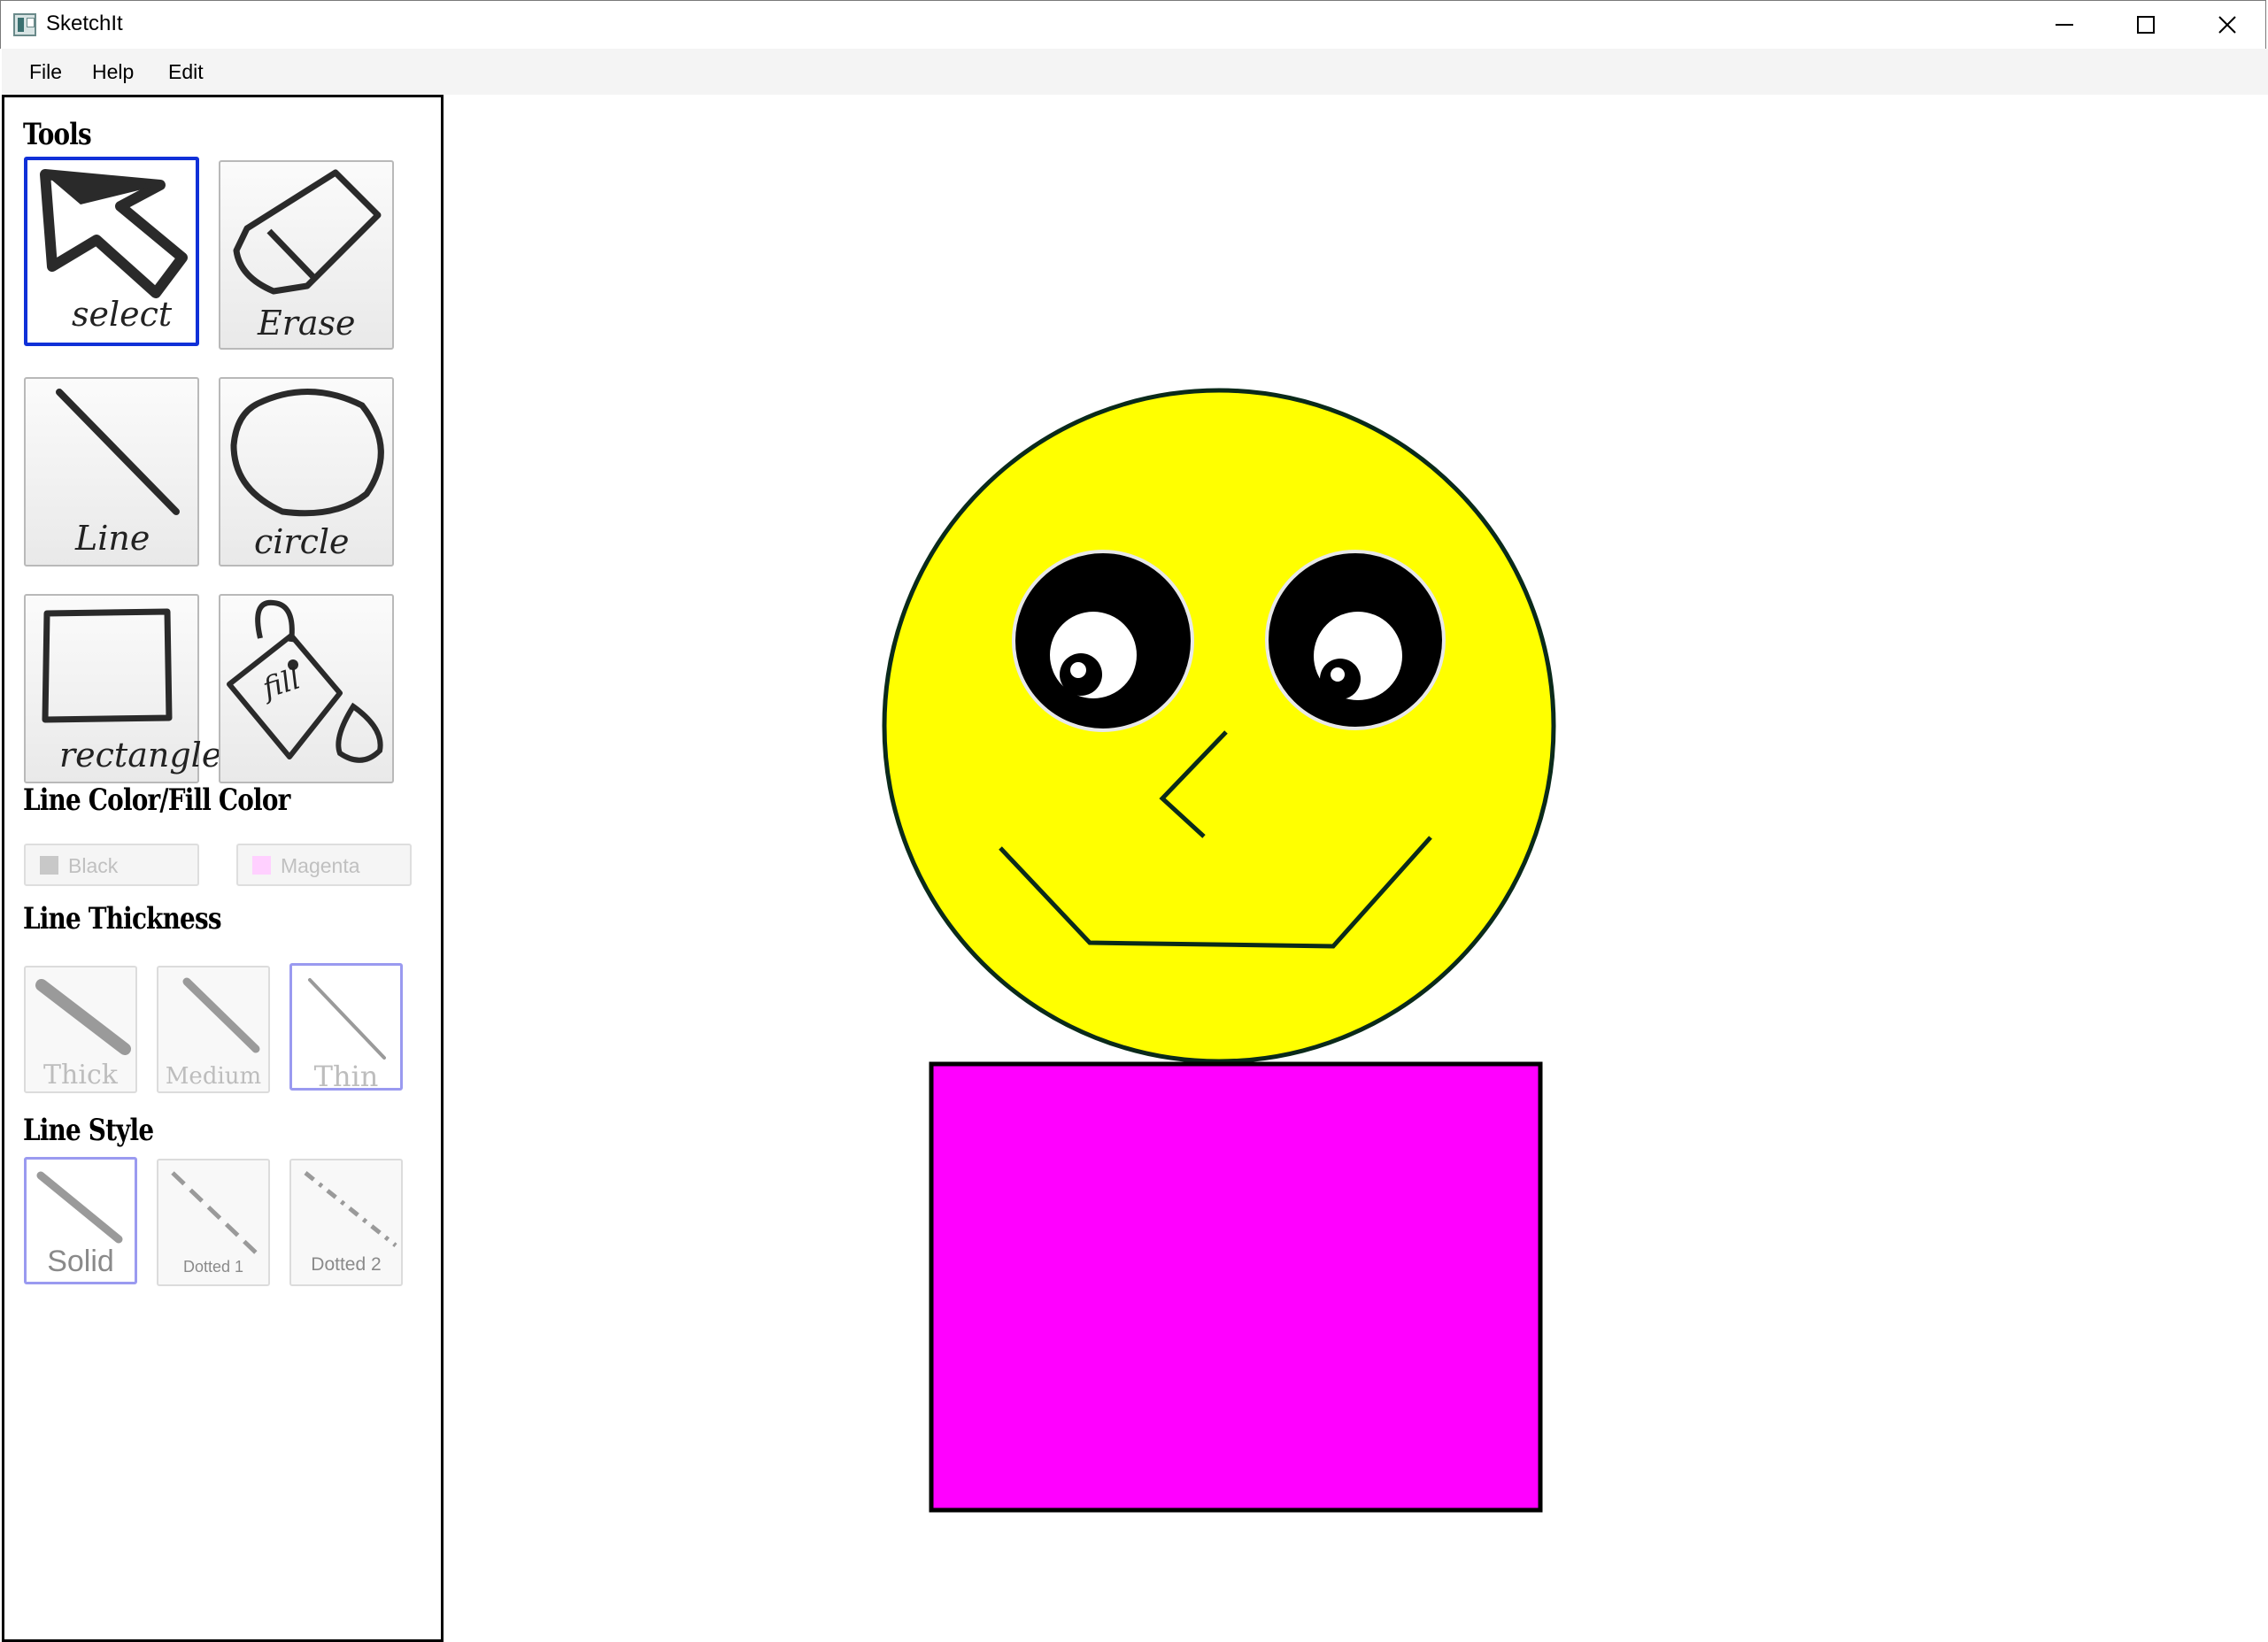 Image resolution: width=2268 pixels, height=1642 pixels. Describe the element at coordinates (122, 919) in the screenshot. I see `thickness-heading: Line Thickness` at that location.